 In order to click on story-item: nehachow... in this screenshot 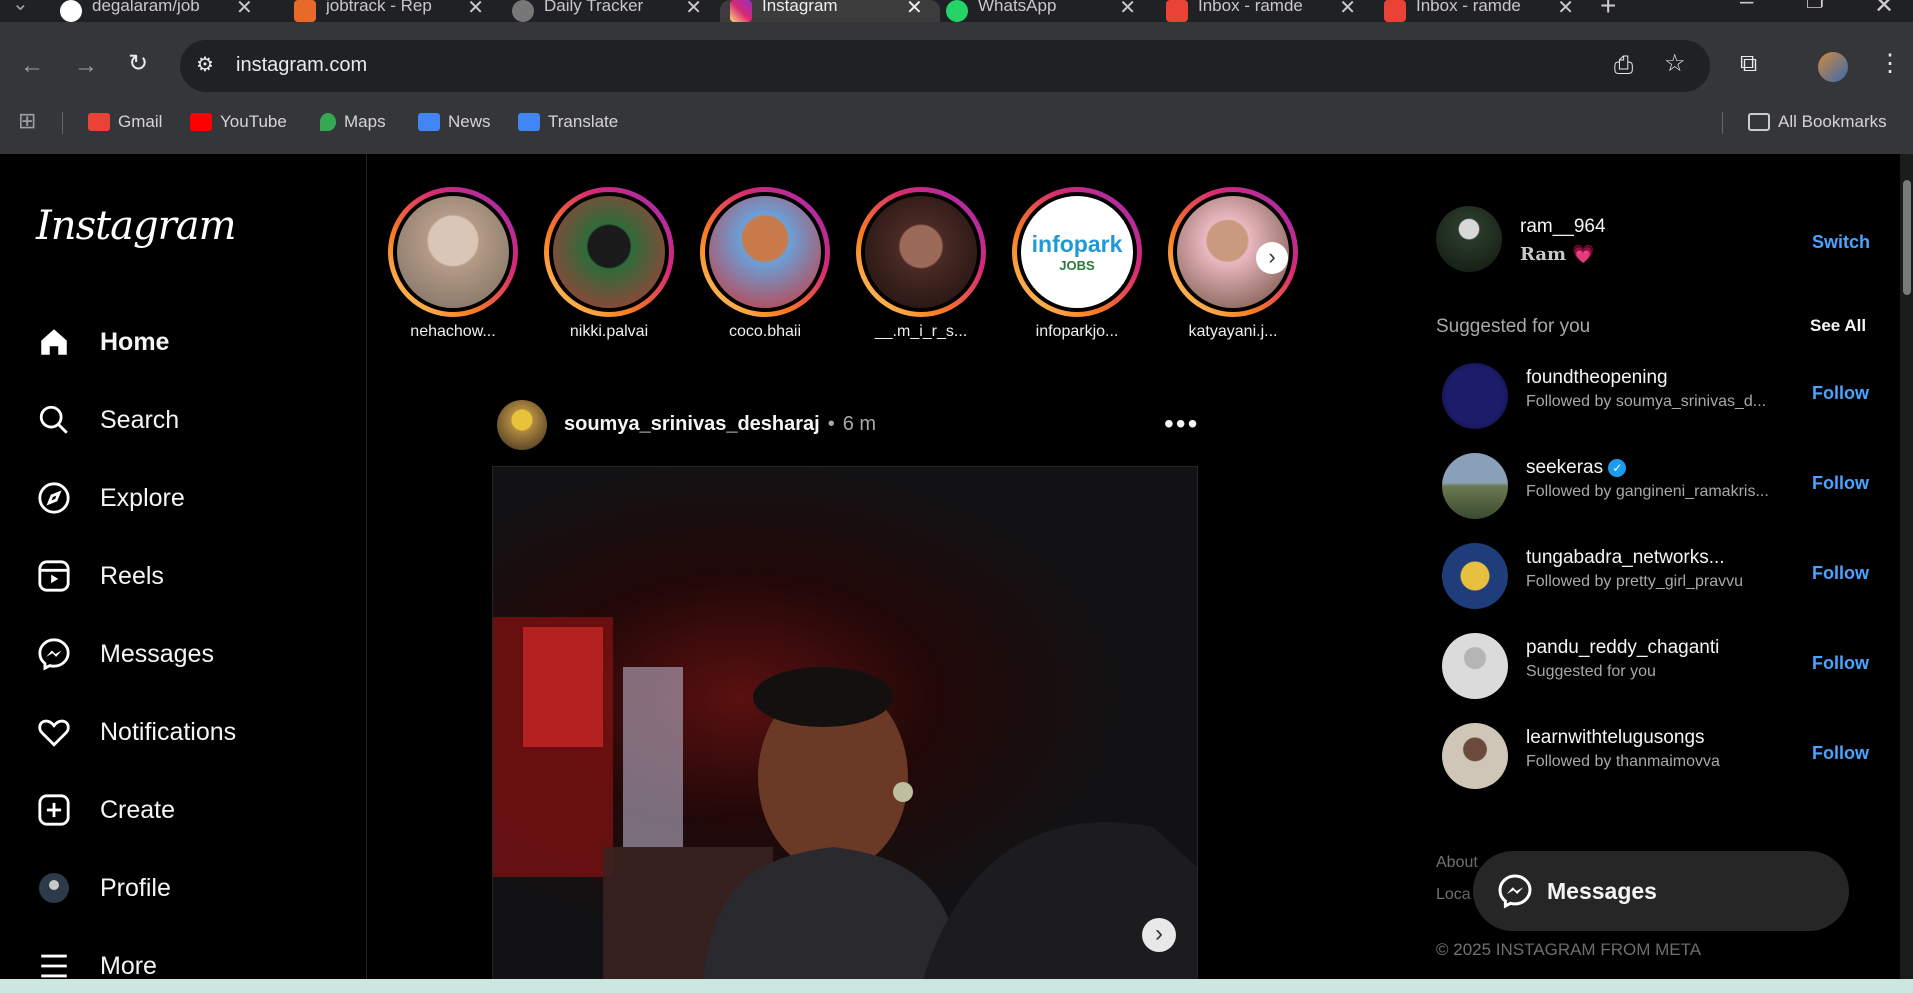, I will do `click(453, 264)`.